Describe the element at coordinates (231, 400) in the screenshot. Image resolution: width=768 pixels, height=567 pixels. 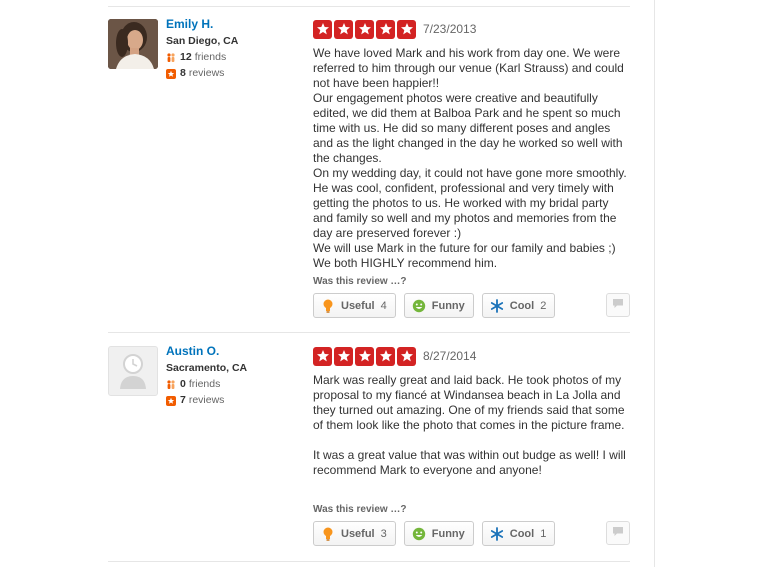
I see `reviews-stat: 7 reviews` at that location.